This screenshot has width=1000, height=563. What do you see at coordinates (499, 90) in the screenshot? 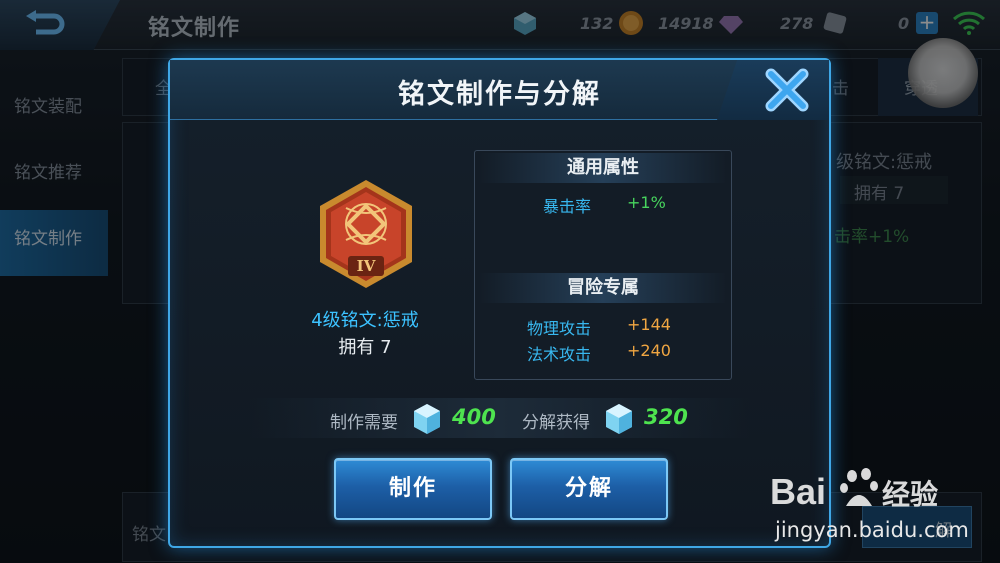
I see `dialog-header: 铭文制作与分解` at bounding box center [499, 90].